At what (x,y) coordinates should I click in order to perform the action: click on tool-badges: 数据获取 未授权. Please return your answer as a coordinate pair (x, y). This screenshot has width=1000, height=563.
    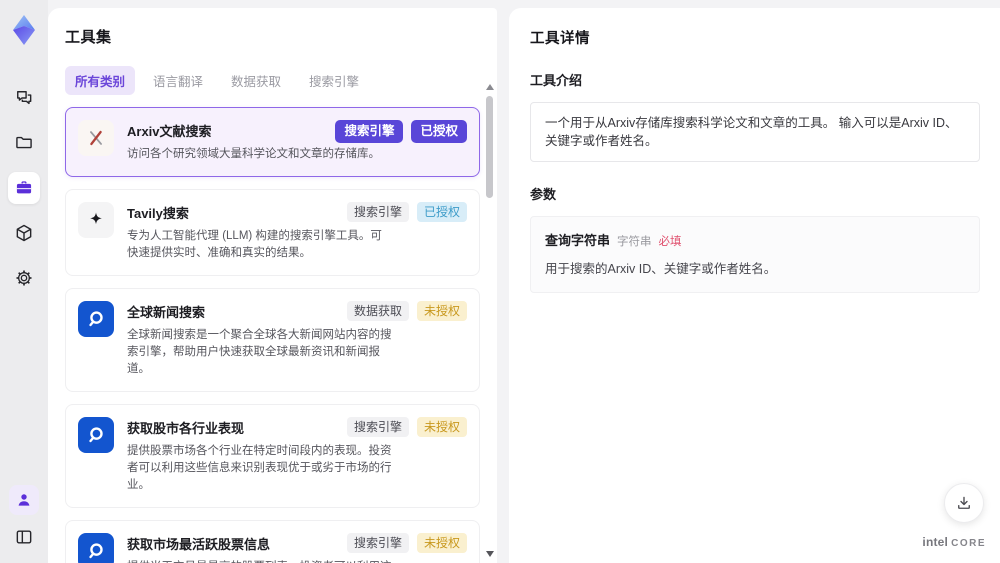
    Looking at the image, I should click on (406, 311).